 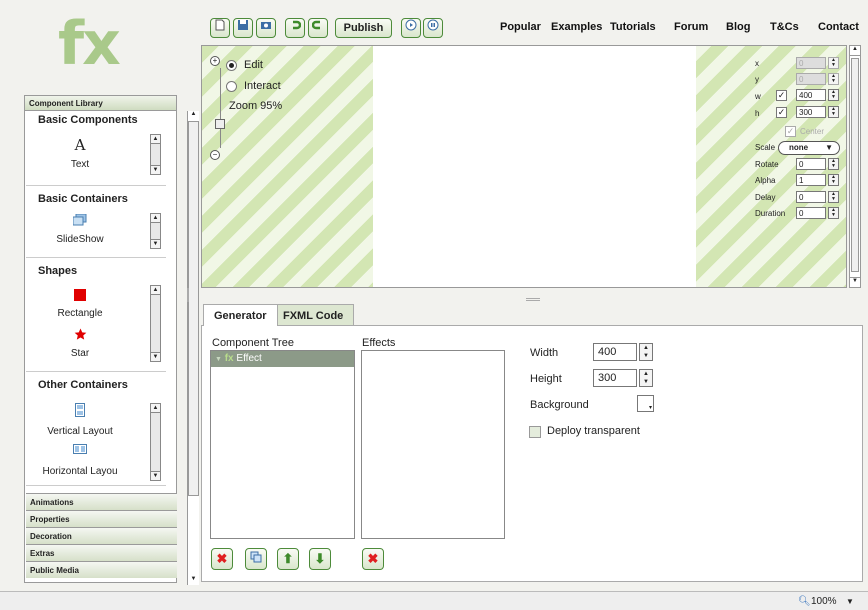 What do you see at coordinates (320, 559) in the screenshot?
I see `move-down-button: ⬇` at bounding box center [320, 559].